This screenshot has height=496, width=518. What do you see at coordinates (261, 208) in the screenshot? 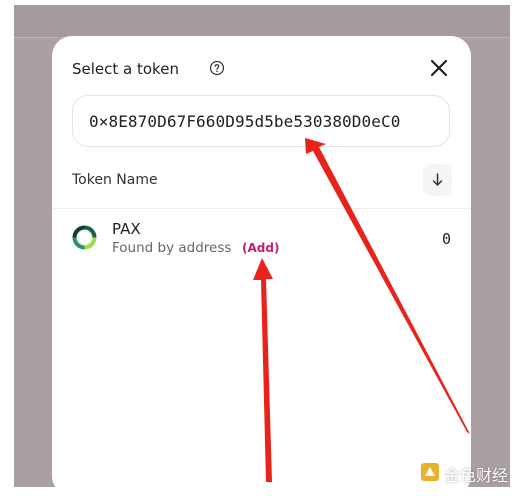
I see `list-divider` at bounding box center [261, 208].